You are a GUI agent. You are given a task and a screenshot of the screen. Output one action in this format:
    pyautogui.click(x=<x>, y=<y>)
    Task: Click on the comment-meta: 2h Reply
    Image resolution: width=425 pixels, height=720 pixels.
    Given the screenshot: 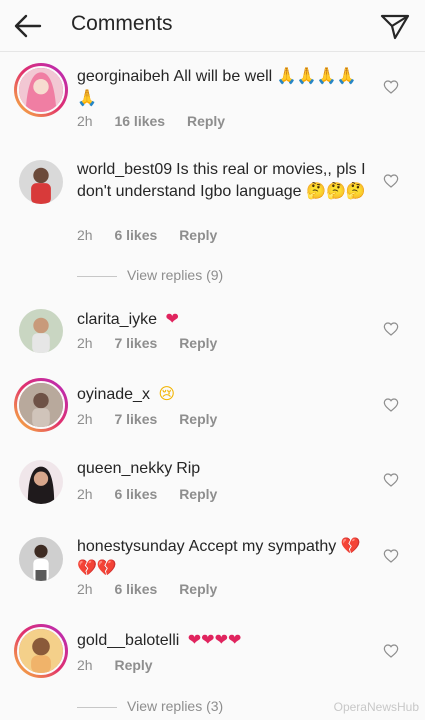 What is the action you would take?
    pyautogui.click(x=124, y=665)
    